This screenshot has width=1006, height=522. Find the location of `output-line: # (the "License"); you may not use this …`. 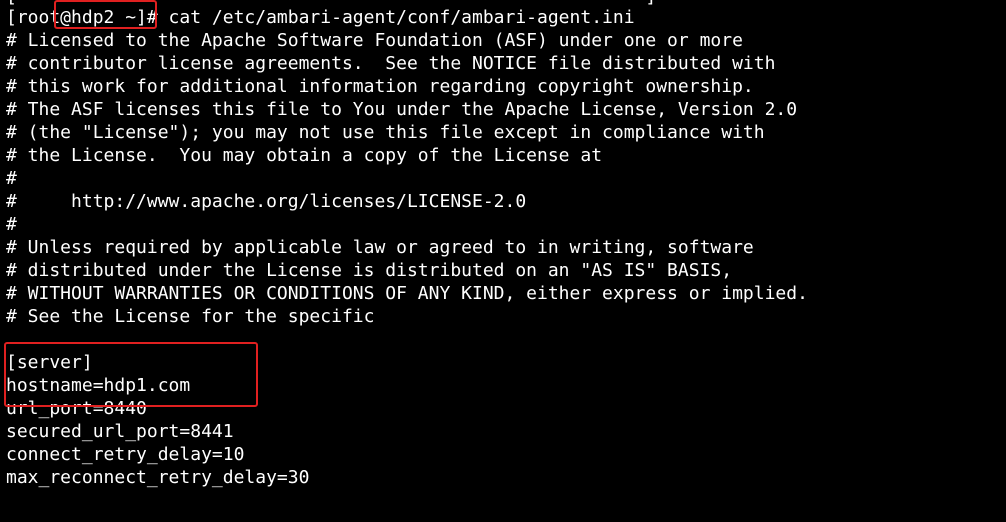

output-line: # (the "License"); you may not use this … is located at coordinates (385, 132).